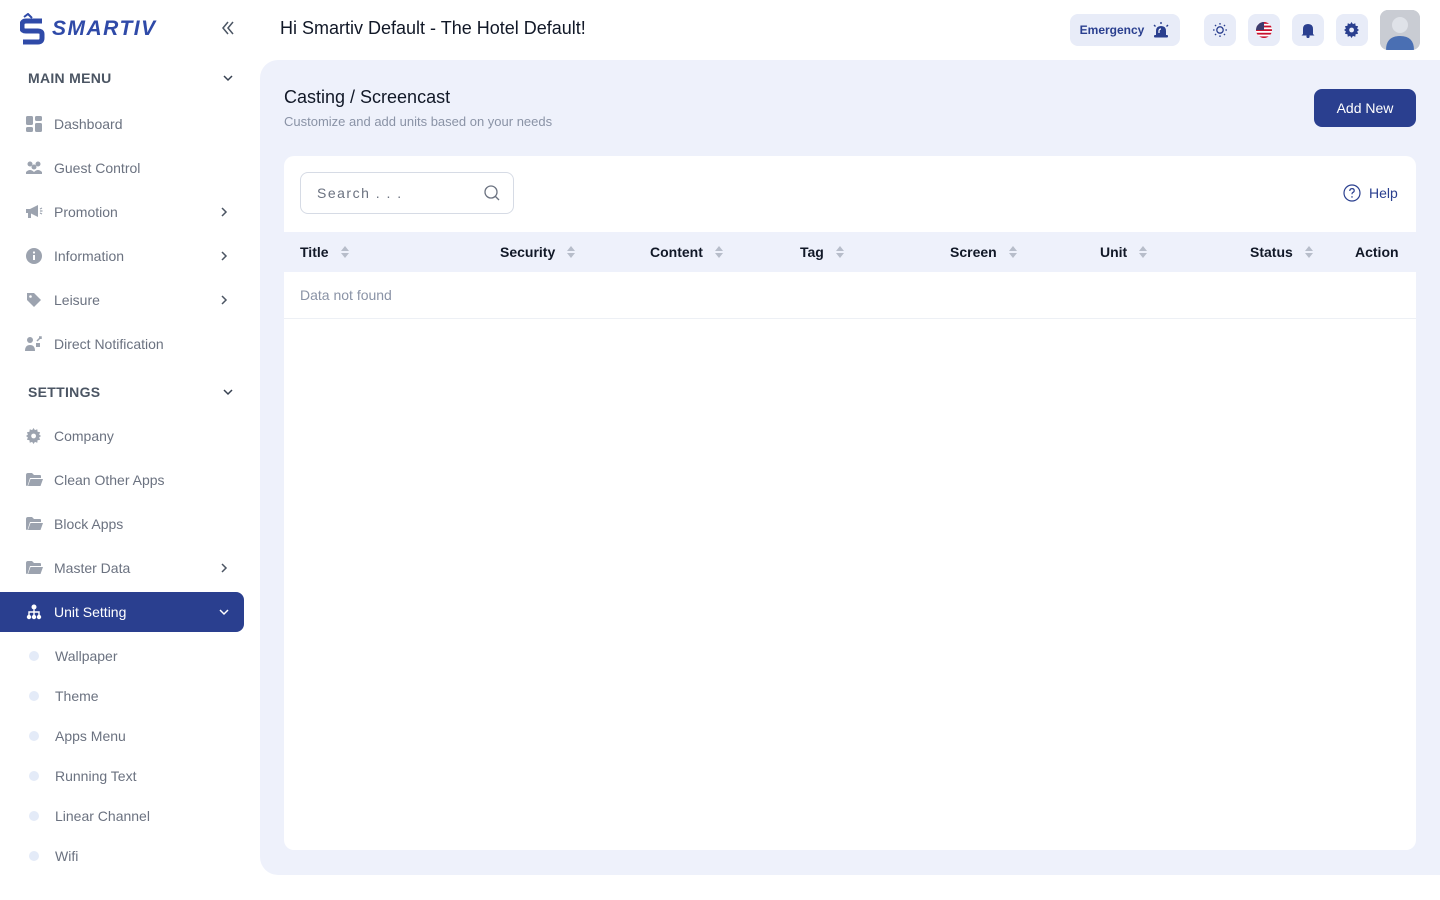 The height and width of the screenshot is (900, 1440). Describe the element at coordinates (88, 124) in the screenshot. I see `sidebar-item-label: Dashboard` at that location.